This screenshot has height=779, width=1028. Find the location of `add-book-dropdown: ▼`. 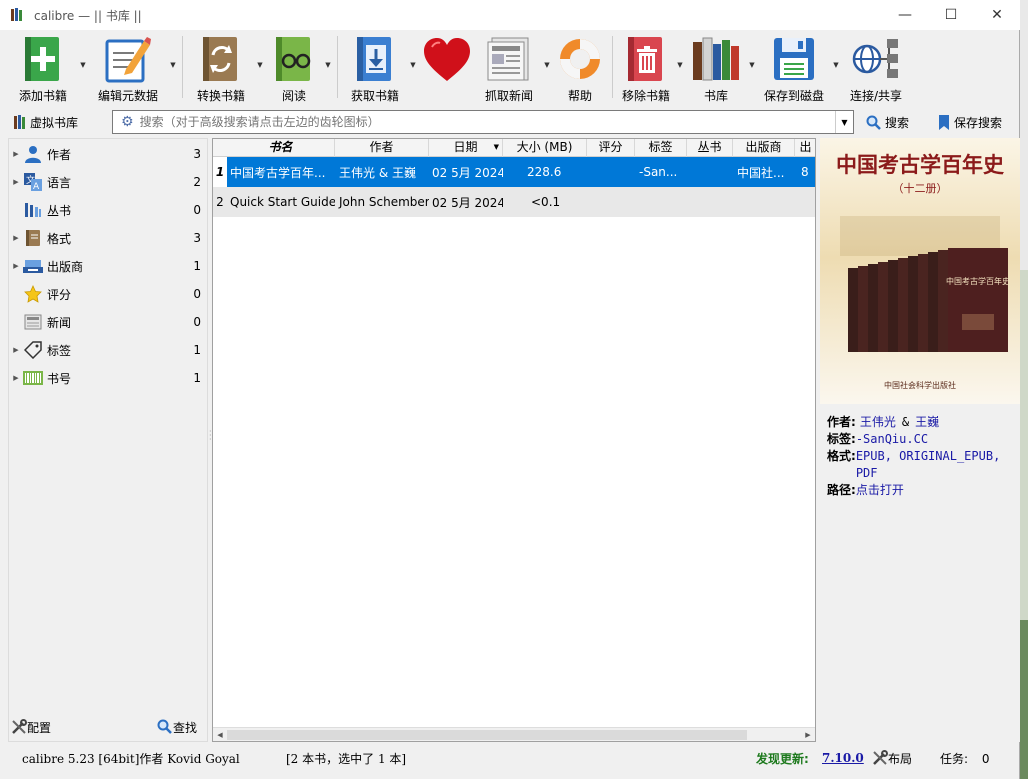

add-book-dropdown: ▼ is located at coordinates (83, 68).